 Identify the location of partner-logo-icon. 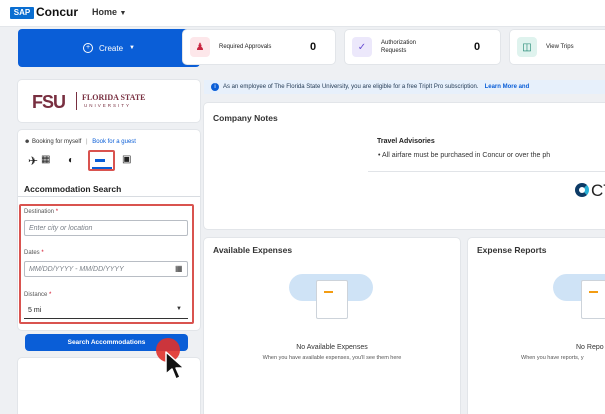
(582, 190).